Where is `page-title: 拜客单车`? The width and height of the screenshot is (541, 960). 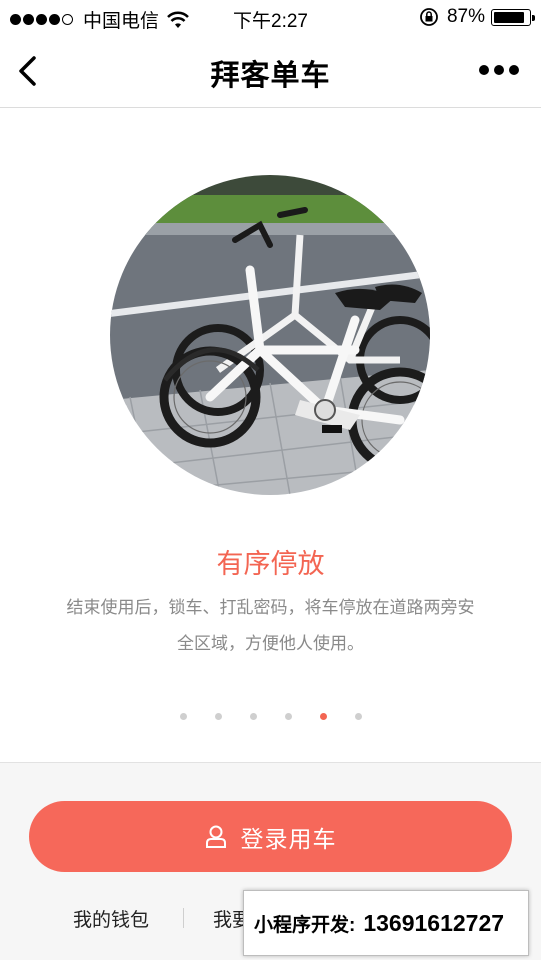
page-title: 拜客单车 is located at coordinates (270, 75).